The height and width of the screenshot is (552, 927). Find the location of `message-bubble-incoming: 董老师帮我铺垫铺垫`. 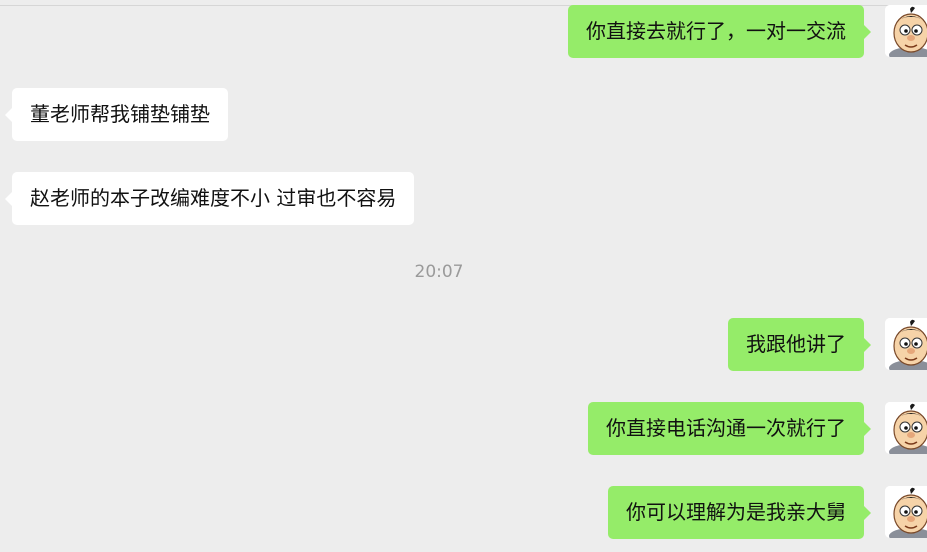

message-bubble-incoming: 董老师帮我铺垫铺垫 is located at coordinates (116, 114).